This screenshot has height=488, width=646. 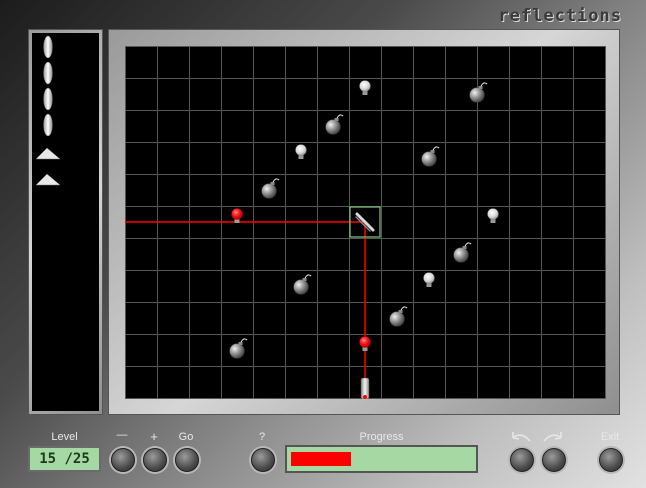 I want to click on inventory-layer, so click(x=66, y=223).